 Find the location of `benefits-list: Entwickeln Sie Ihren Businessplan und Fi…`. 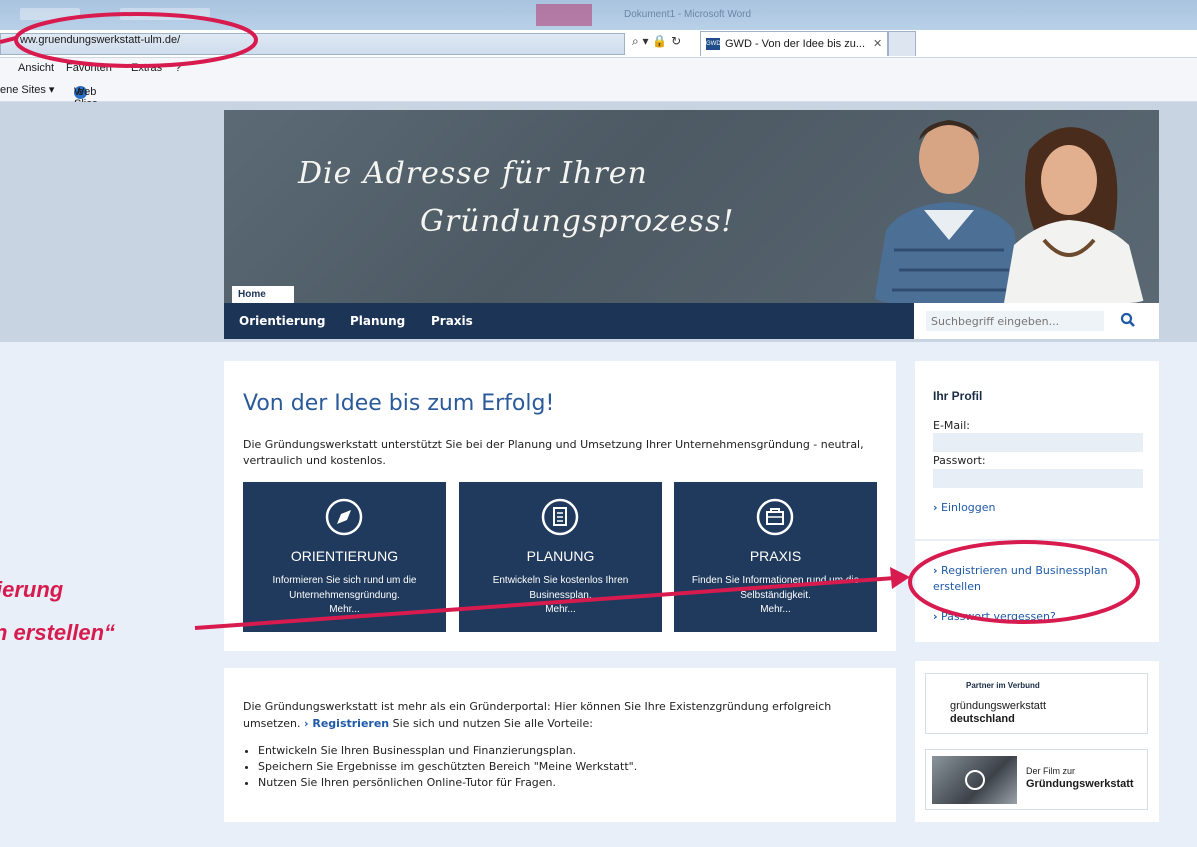

benefits-list: Entwickeln Sie Ihren Businessplan und Fi… is located at coordinates (447, 767).